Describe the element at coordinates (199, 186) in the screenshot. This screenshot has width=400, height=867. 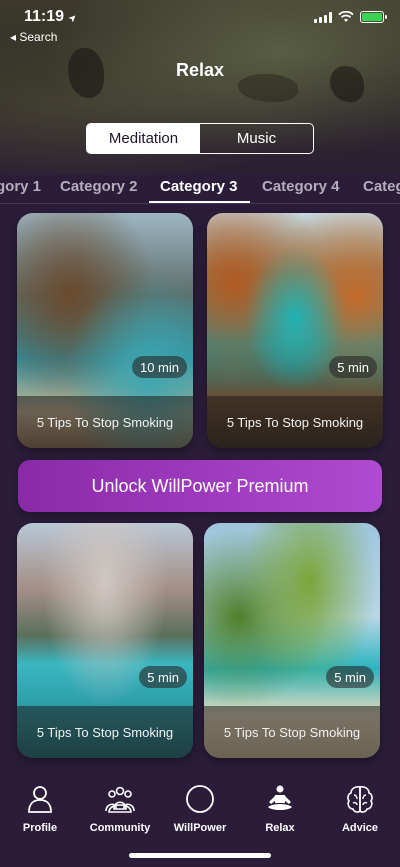
I see `tab-category-3: Category 3` at that location.